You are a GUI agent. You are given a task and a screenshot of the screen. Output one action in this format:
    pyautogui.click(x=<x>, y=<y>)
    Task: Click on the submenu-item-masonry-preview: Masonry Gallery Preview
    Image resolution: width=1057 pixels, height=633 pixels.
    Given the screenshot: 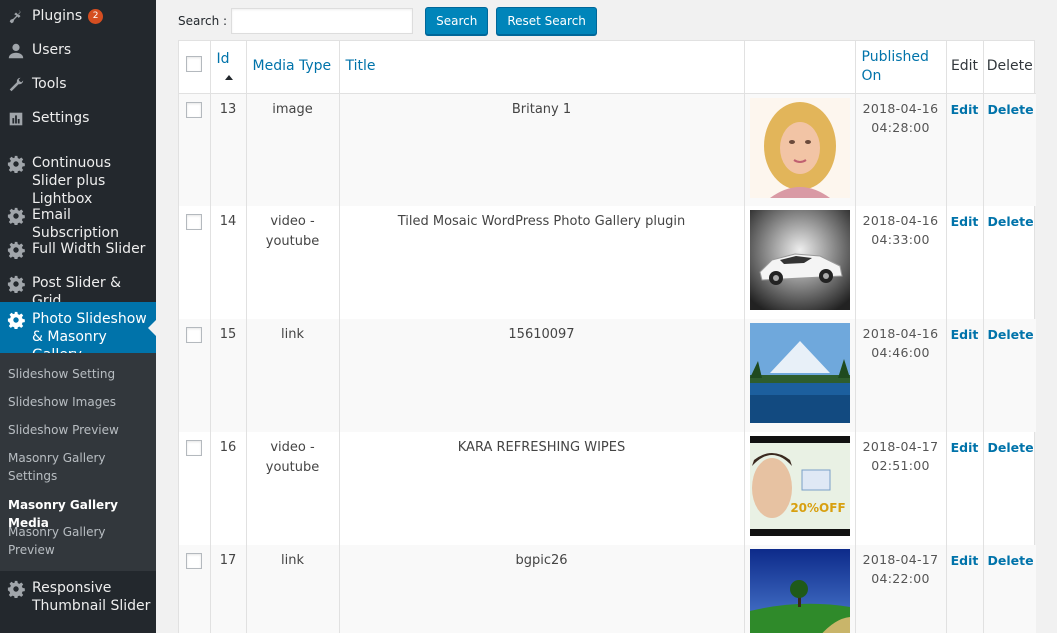 What is the action you would take?
    pyautogui.click(x=80, y=541)
    